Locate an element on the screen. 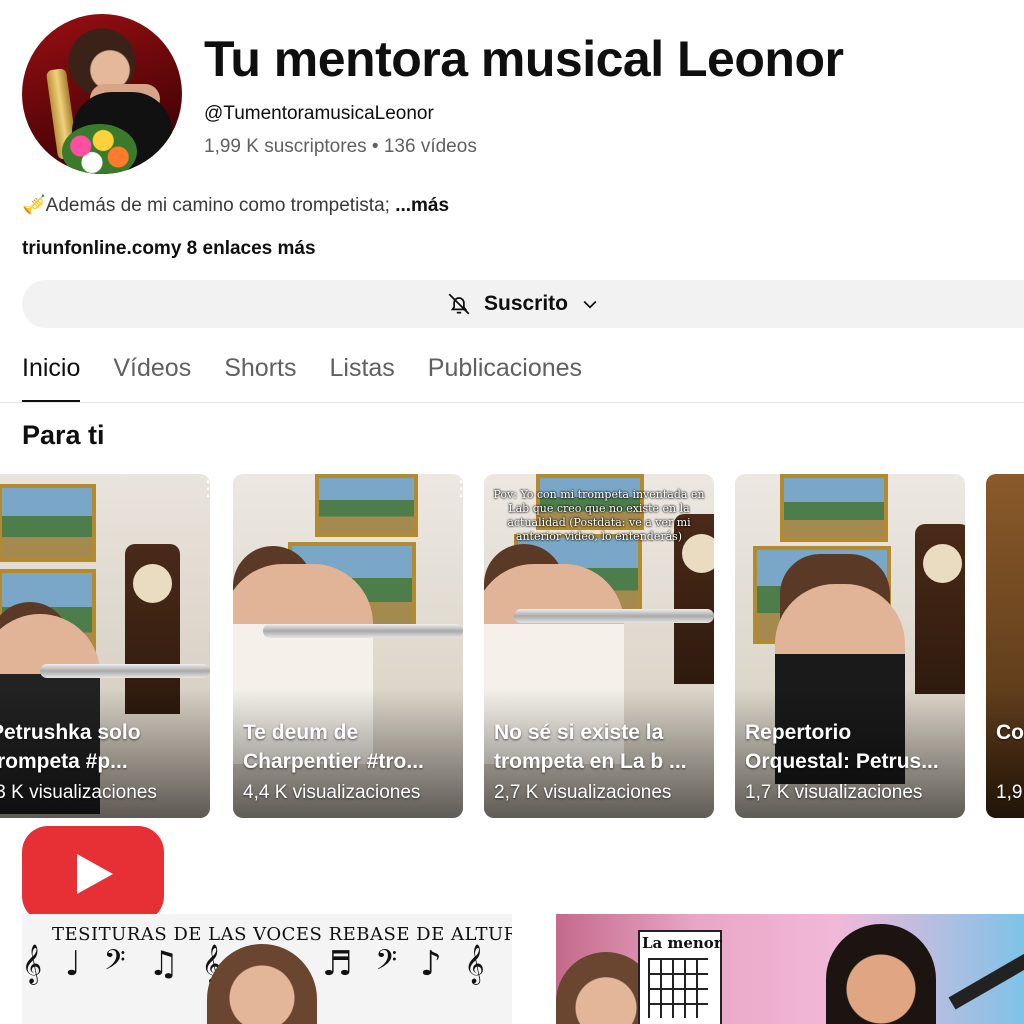 The width and height of the screenshot is (1024, 1024). subscribe-button: Suscrito is located at coordinates (523, 304).